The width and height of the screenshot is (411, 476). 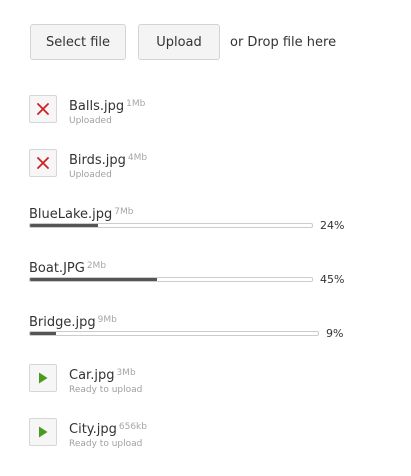 I want to click on file-size: 1Mb, so click(x=136, y=104).